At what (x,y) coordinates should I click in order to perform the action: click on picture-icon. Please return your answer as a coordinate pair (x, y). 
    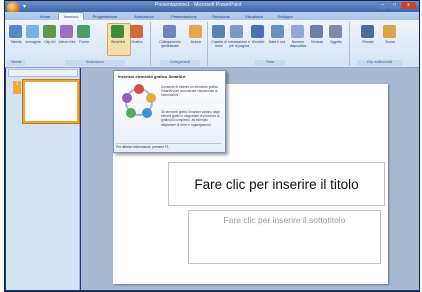
    Looking at the image, I should click on (32, 31).